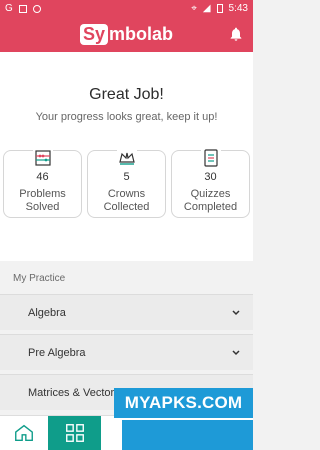  What do you see at coordinates (126, 94) in the screenshot?
I see `summary-title: Great Job!` at bounding box center [126, 94].